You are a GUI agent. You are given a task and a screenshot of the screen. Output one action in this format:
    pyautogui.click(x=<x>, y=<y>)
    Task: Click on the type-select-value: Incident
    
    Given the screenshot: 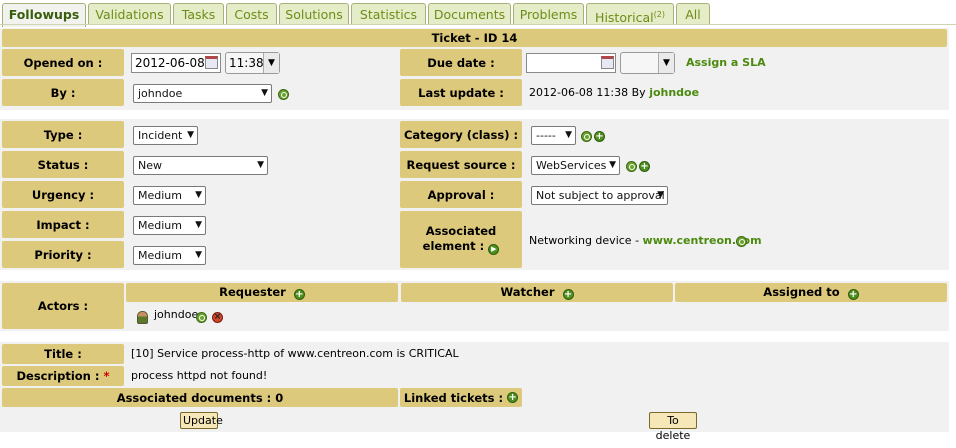 What is the action you would take?
    pyautogui.click(x=160, y=135)
    